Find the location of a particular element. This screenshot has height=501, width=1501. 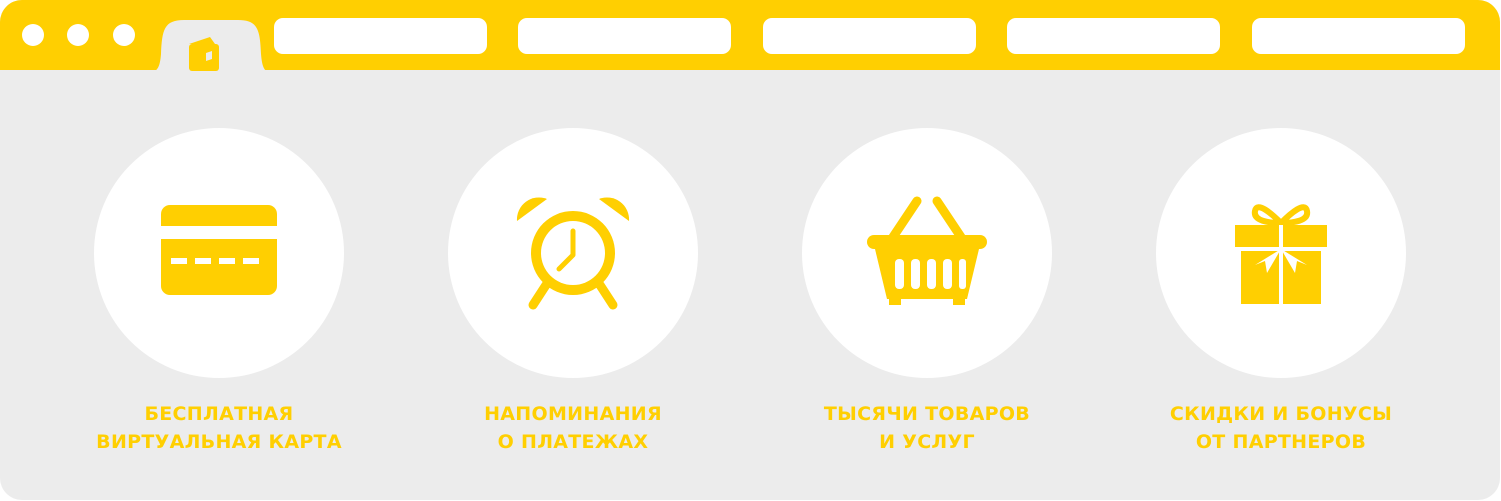

gift-icon is located at coordinates (1281, 254).